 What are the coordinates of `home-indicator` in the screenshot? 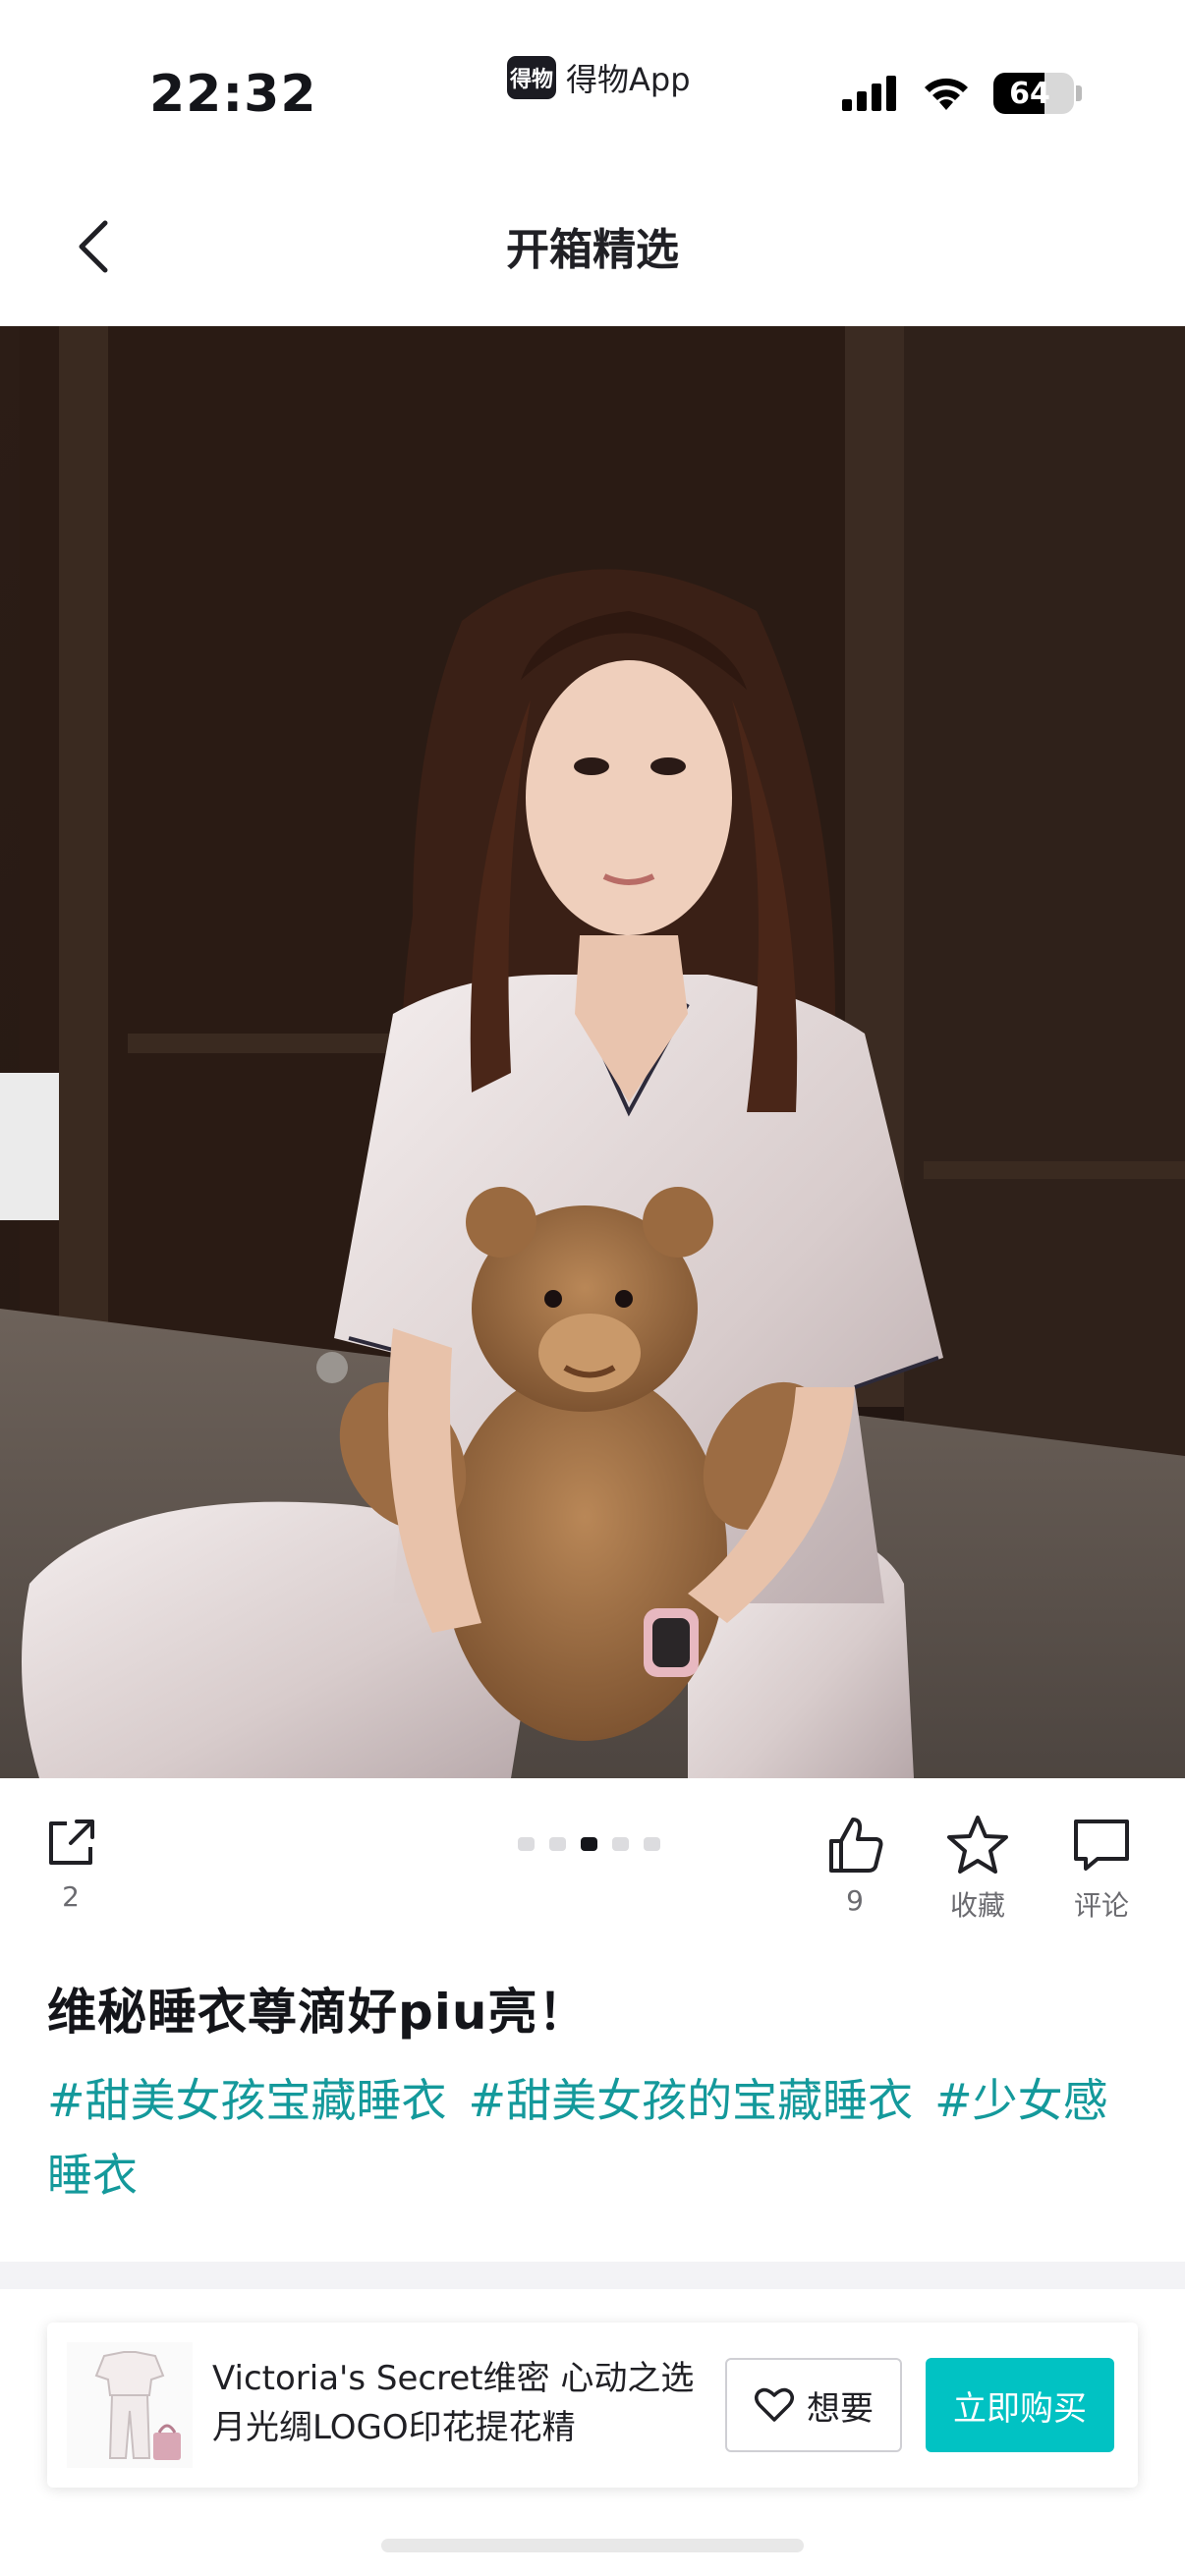 It's located at (592, 2545).